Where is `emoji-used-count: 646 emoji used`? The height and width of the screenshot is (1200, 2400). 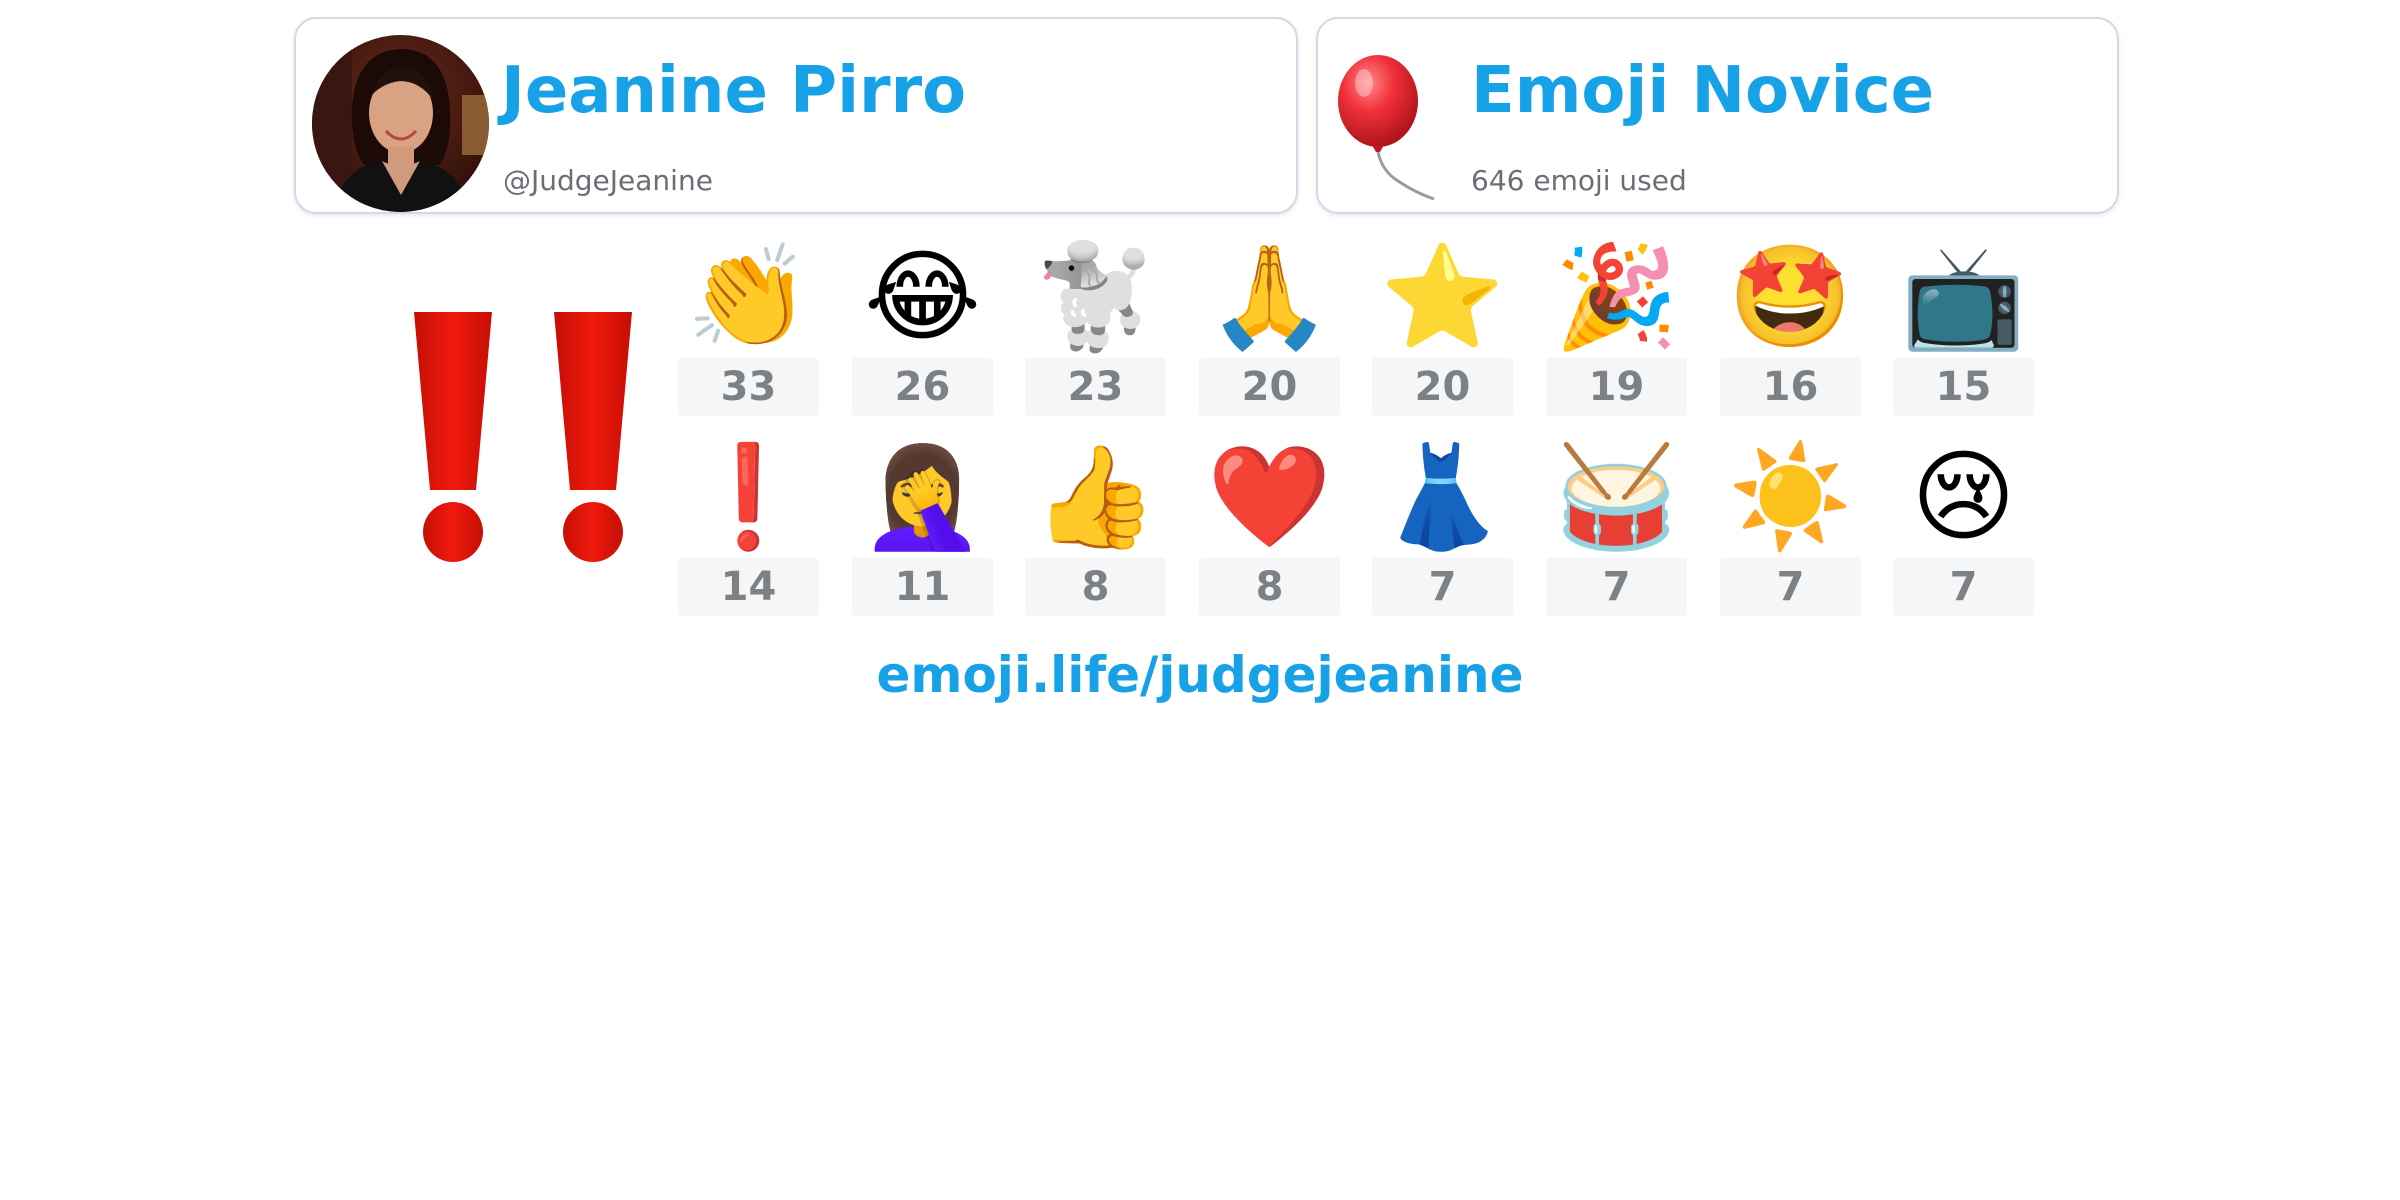 emoji-used-count: 646 emoji used is located at coordinates (1579, 180).